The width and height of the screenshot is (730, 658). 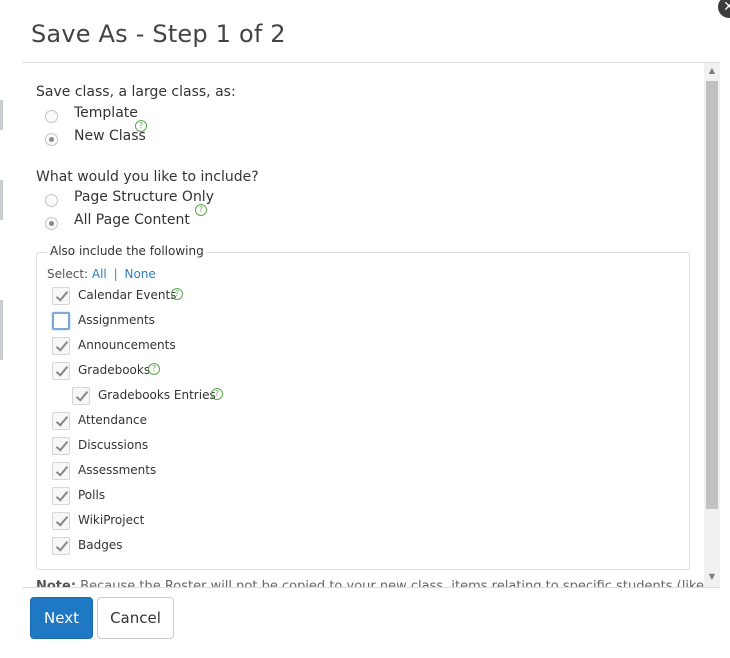 What do you see at coordinates (712, 71) in the screenshot?
I see `scroll-up-icon: ▲` at bounding box center [712, 71].